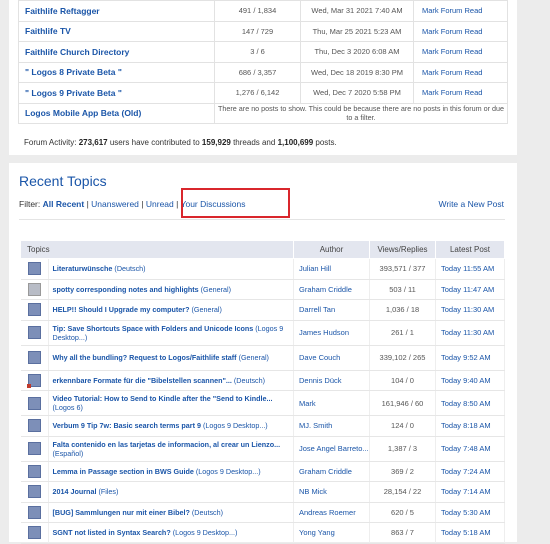  What do you see at coordinates (470, 512) in the screenshot?
I see `topic-latest-post-link: Today 5:30 AM` at bounding box center [470, 512].